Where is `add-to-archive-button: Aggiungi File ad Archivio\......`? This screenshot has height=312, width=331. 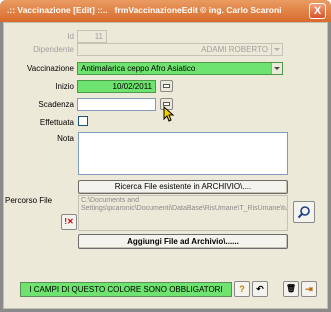 add-to-archive-button: Aggiungi File ad Archivio\...... is located at coordinates (183, 241).